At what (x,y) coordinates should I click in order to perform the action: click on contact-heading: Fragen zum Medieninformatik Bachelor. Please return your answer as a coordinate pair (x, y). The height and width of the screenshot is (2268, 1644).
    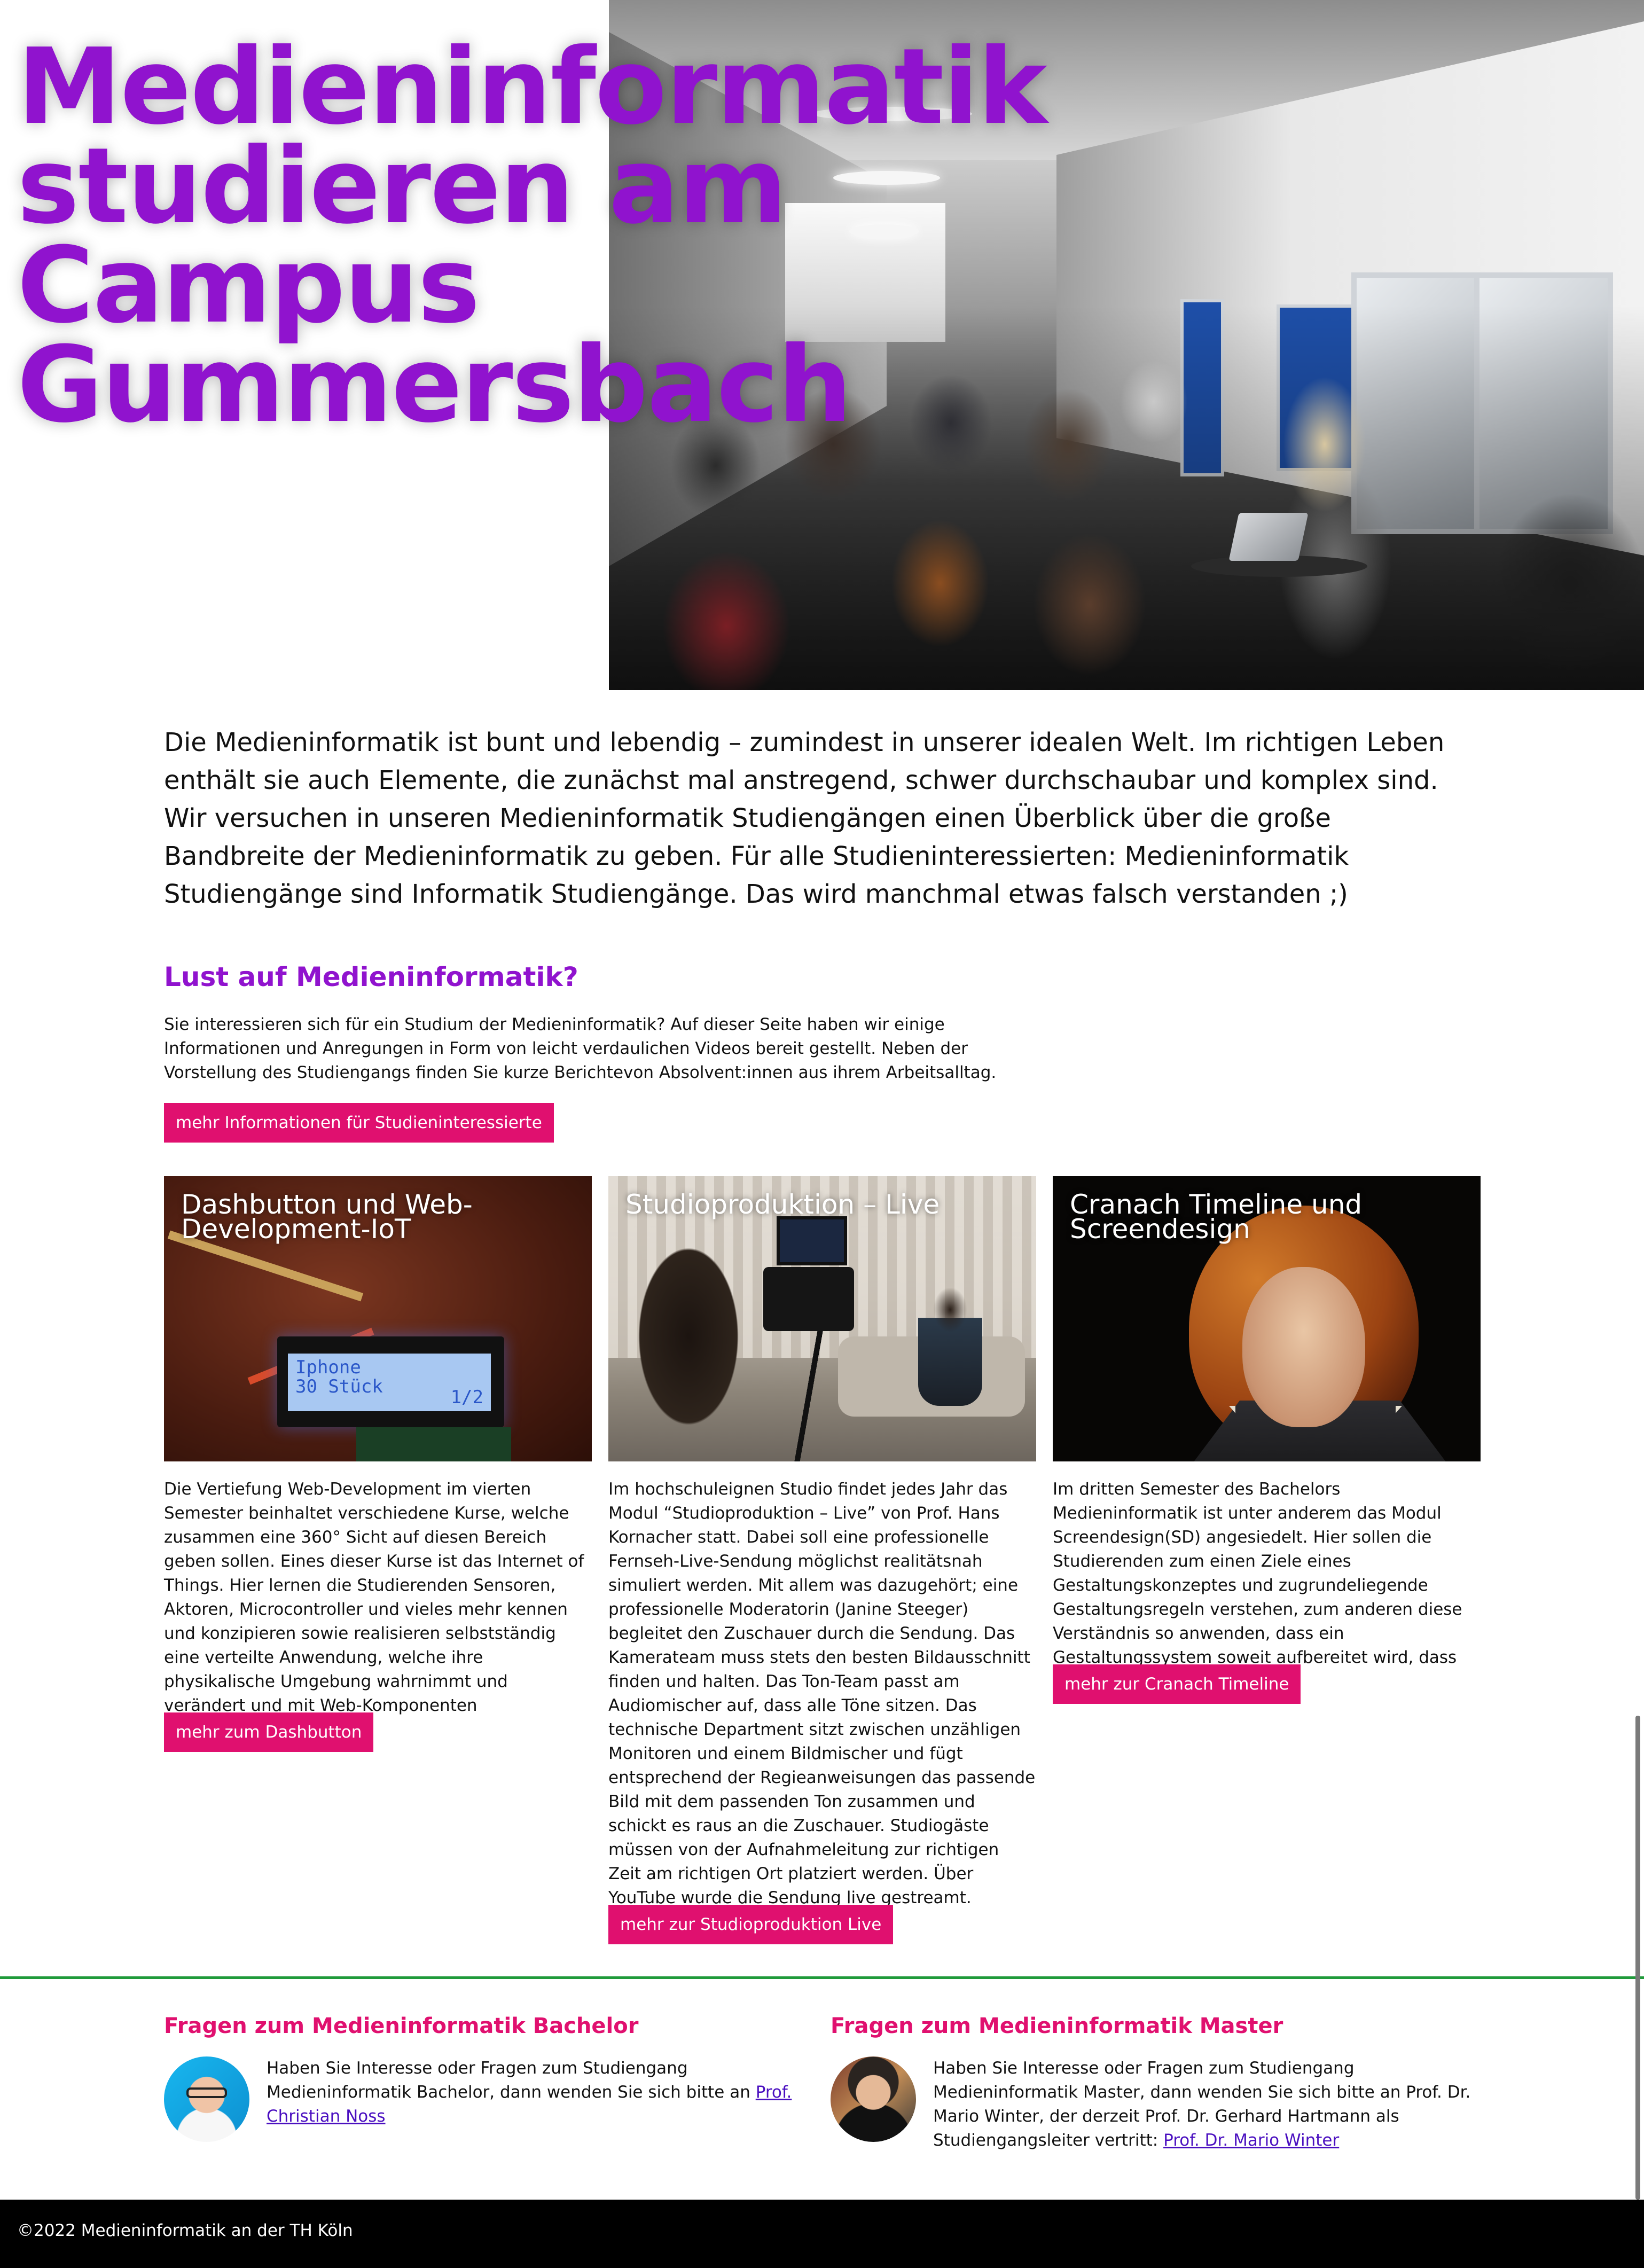
    Looking at the image, I should click on (401, 2026).